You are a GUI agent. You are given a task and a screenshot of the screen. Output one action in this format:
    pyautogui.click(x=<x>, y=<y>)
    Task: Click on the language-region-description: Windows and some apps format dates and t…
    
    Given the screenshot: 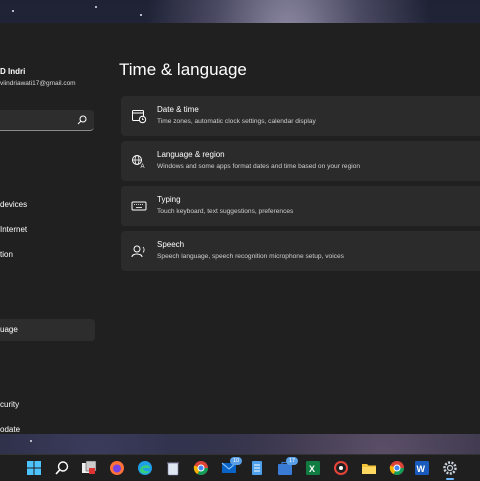 What is the action you would take?
    pyautogui.click(x=259, y=166)
    